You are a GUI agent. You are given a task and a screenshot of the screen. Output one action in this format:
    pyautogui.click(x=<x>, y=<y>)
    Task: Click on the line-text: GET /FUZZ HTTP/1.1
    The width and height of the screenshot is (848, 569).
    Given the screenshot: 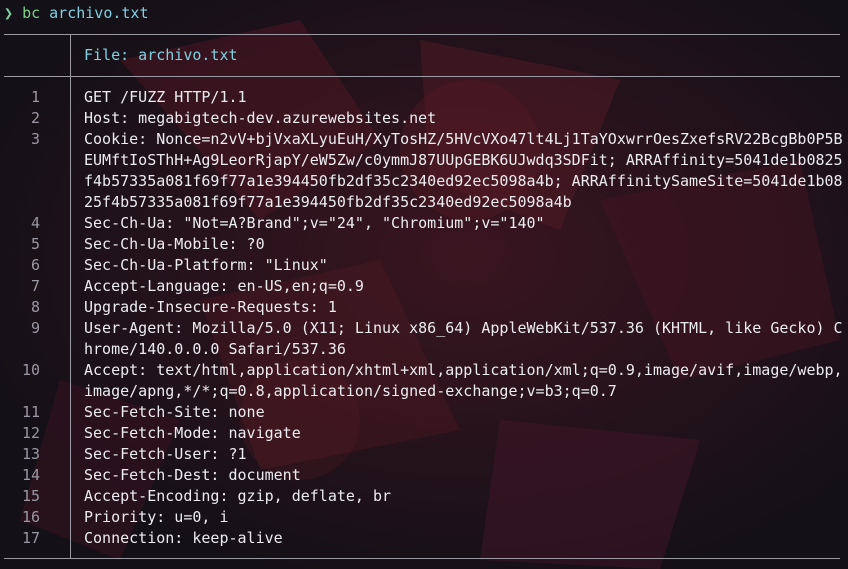 What is the action you would take?
    pyautogui.click(x=165, y=97)
    